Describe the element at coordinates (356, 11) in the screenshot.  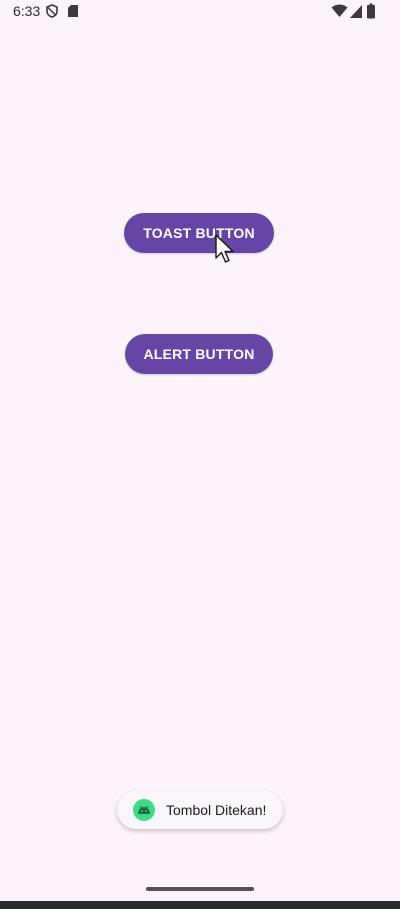
I see `cell-signal-icon` at that location.